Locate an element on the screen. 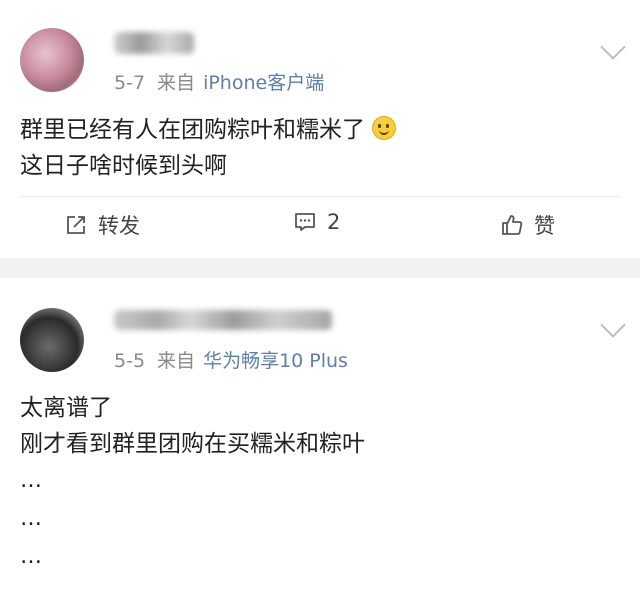  post-meta: 5-5 来自 华为畅享10 Plus is located at coordinates (231, 359).